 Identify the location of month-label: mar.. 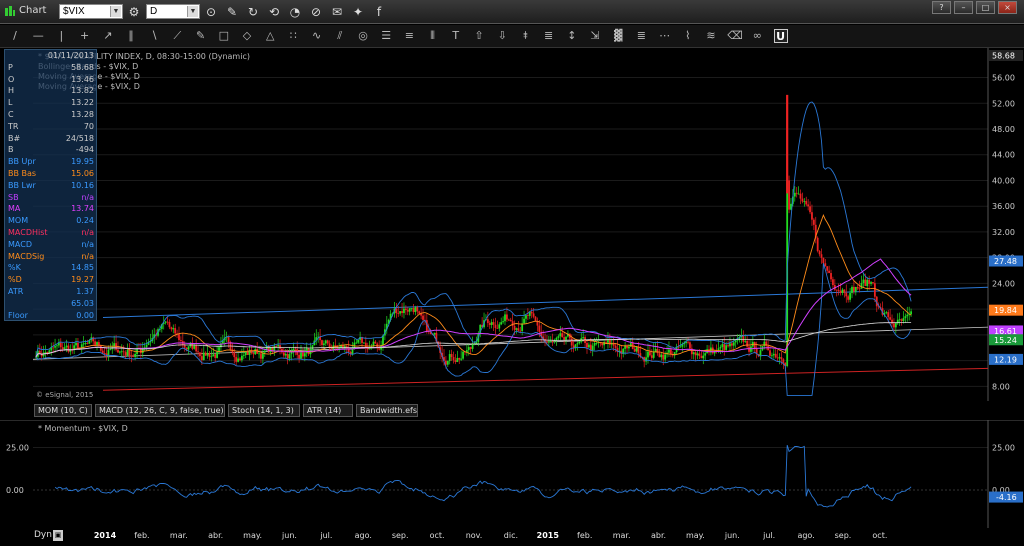
(178, 535).